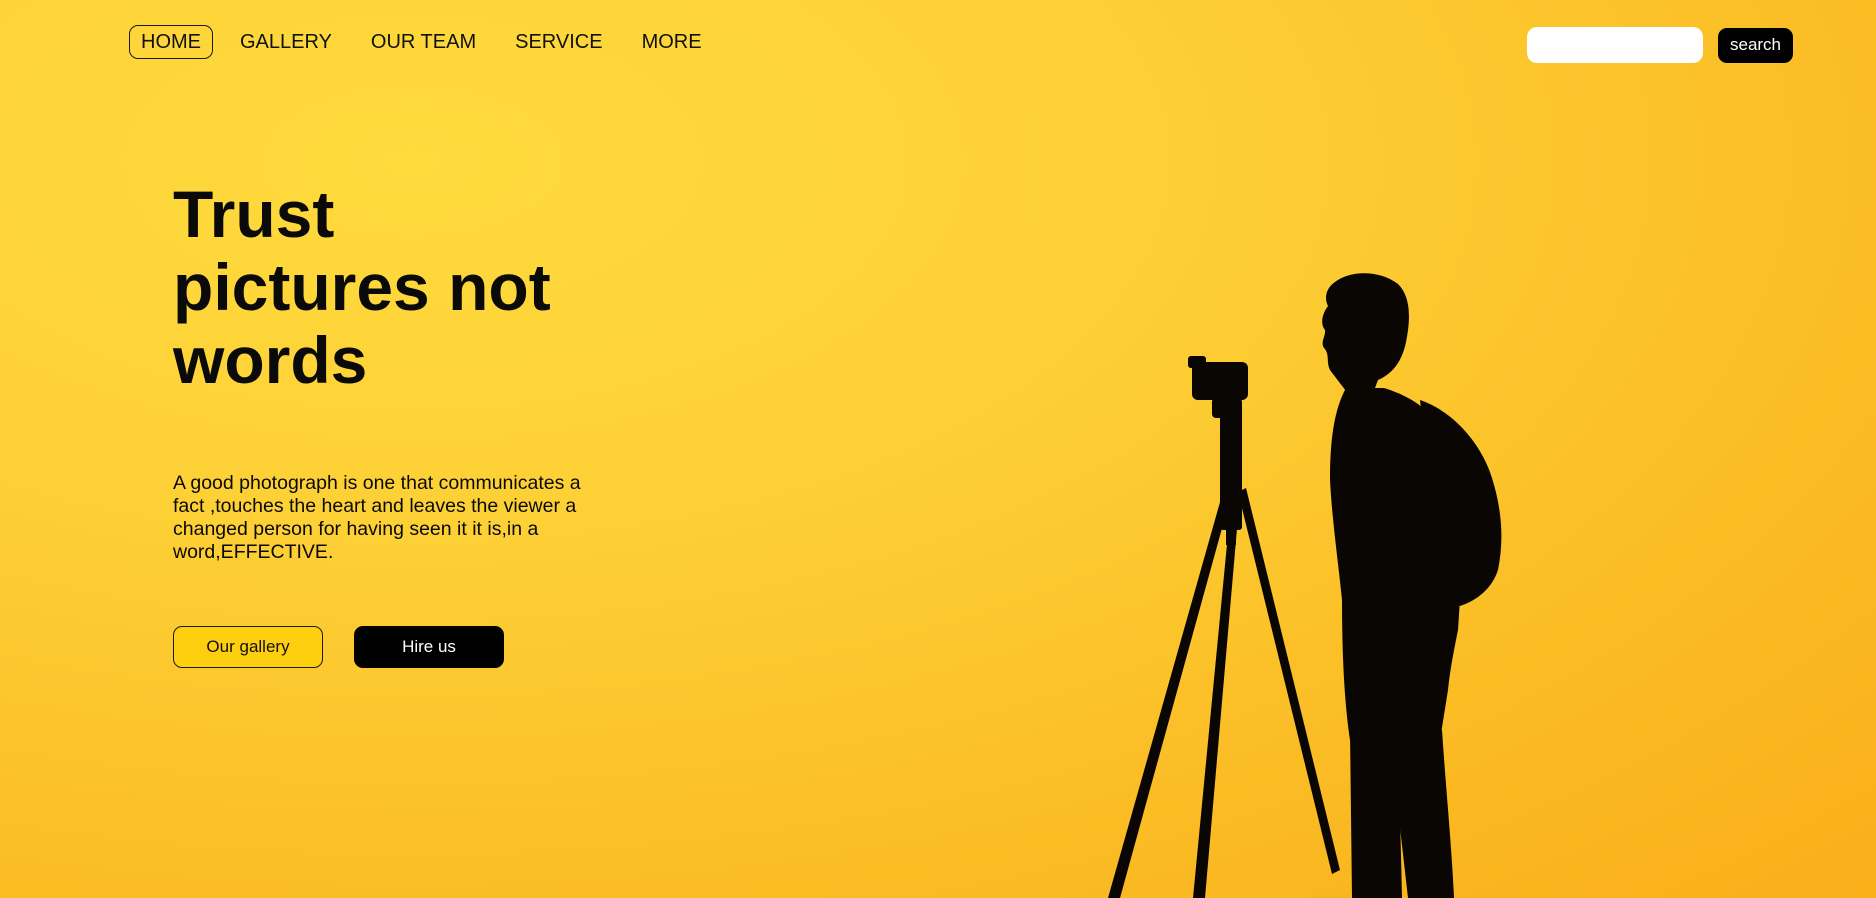 The image size is (1876, 898). What do you see at coordinates (171, 42) in the screenshot?
I see `nav-home-link: HOME` at bounding box center [171, 42].